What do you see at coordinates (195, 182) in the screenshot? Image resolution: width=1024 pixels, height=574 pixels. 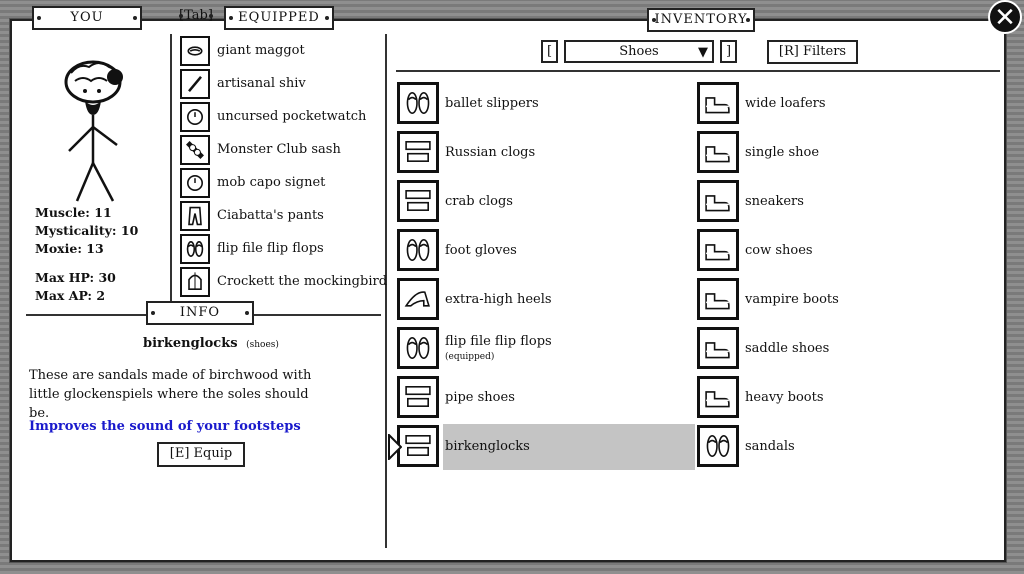 I see `signet-ring-icon` at bounding box center [195, 182].